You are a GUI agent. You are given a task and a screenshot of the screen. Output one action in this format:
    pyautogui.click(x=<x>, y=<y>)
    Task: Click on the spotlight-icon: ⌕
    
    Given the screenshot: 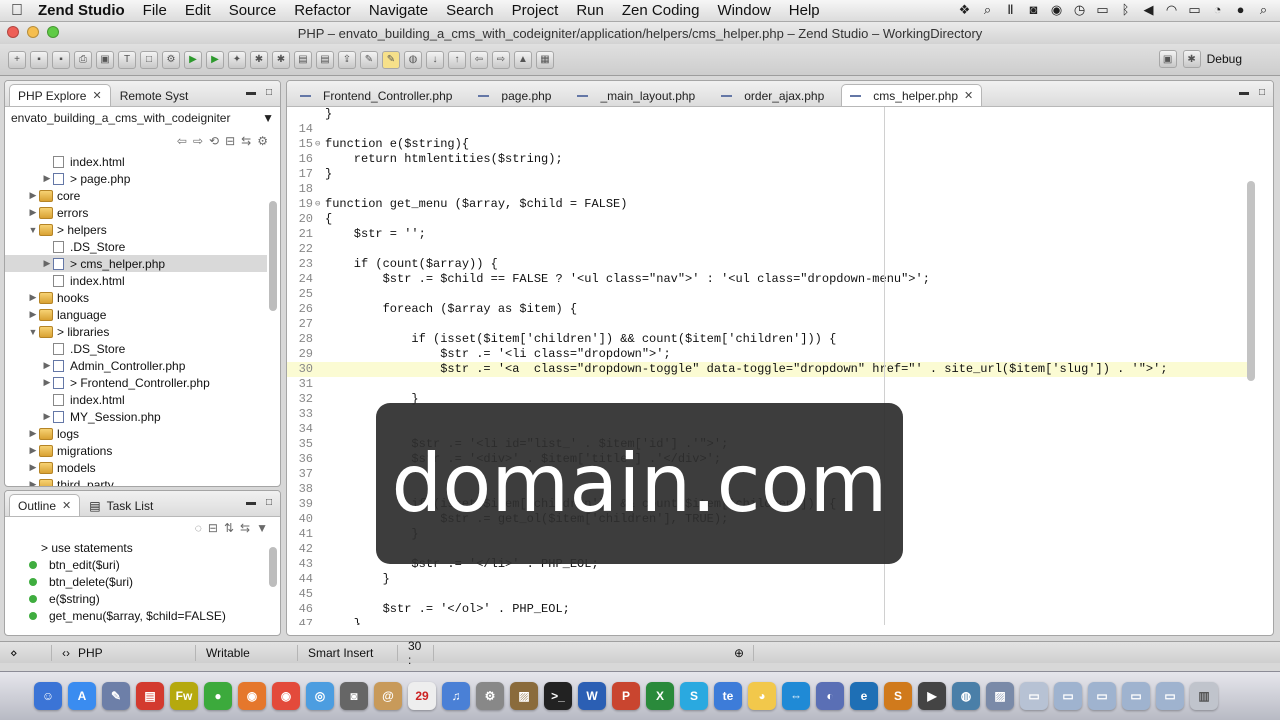 What is the action you would take?
    pyautogui.click(x=1263, y=10)
    